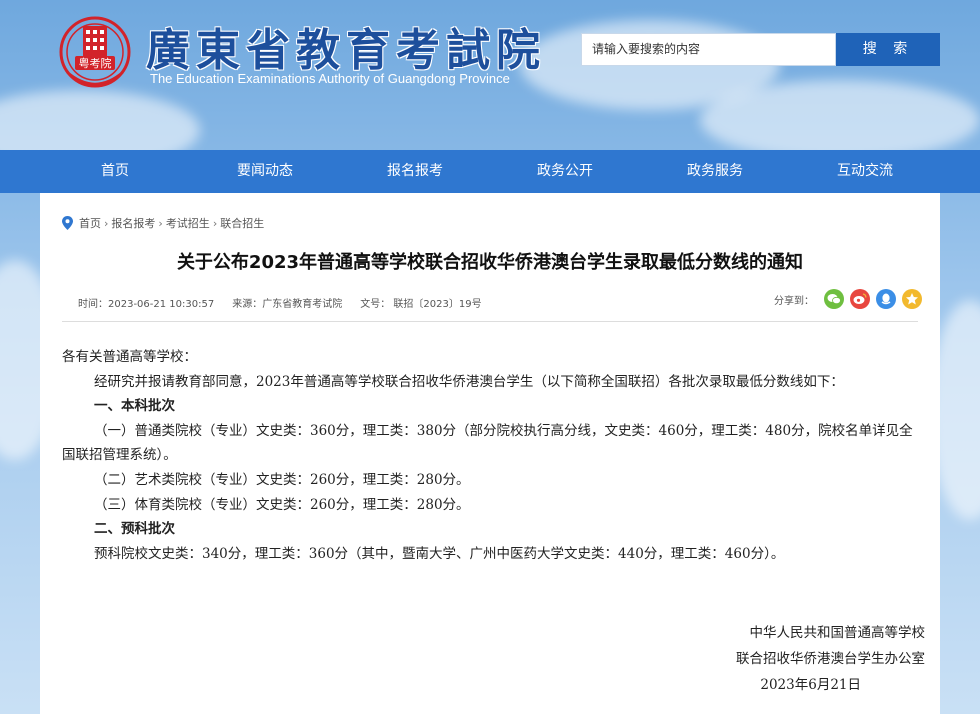 The image size is (980, 714). What do you see at coordinates (565, 171) in the screenshot?
I see `nav-item-gov-disclosure: 政务公开` at bounding box center [565, 171].